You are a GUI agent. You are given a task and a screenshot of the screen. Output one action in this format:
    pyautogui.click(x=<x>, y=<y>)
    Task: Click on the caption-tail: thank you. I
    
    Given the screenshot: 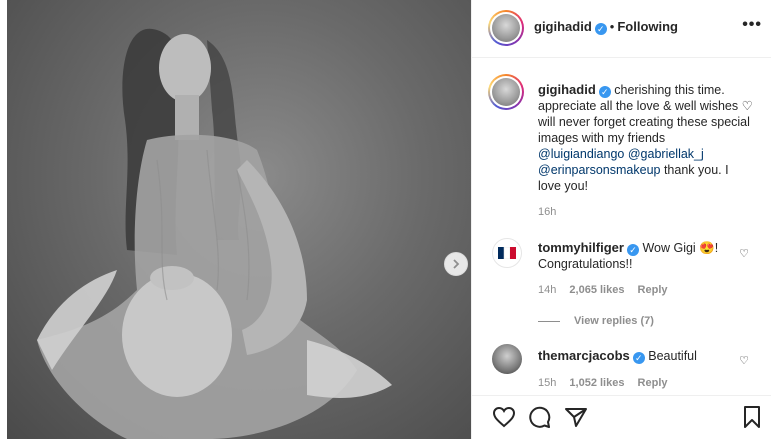 What is the action you would take?
    pyautogui.click(x=694, y=170)
    